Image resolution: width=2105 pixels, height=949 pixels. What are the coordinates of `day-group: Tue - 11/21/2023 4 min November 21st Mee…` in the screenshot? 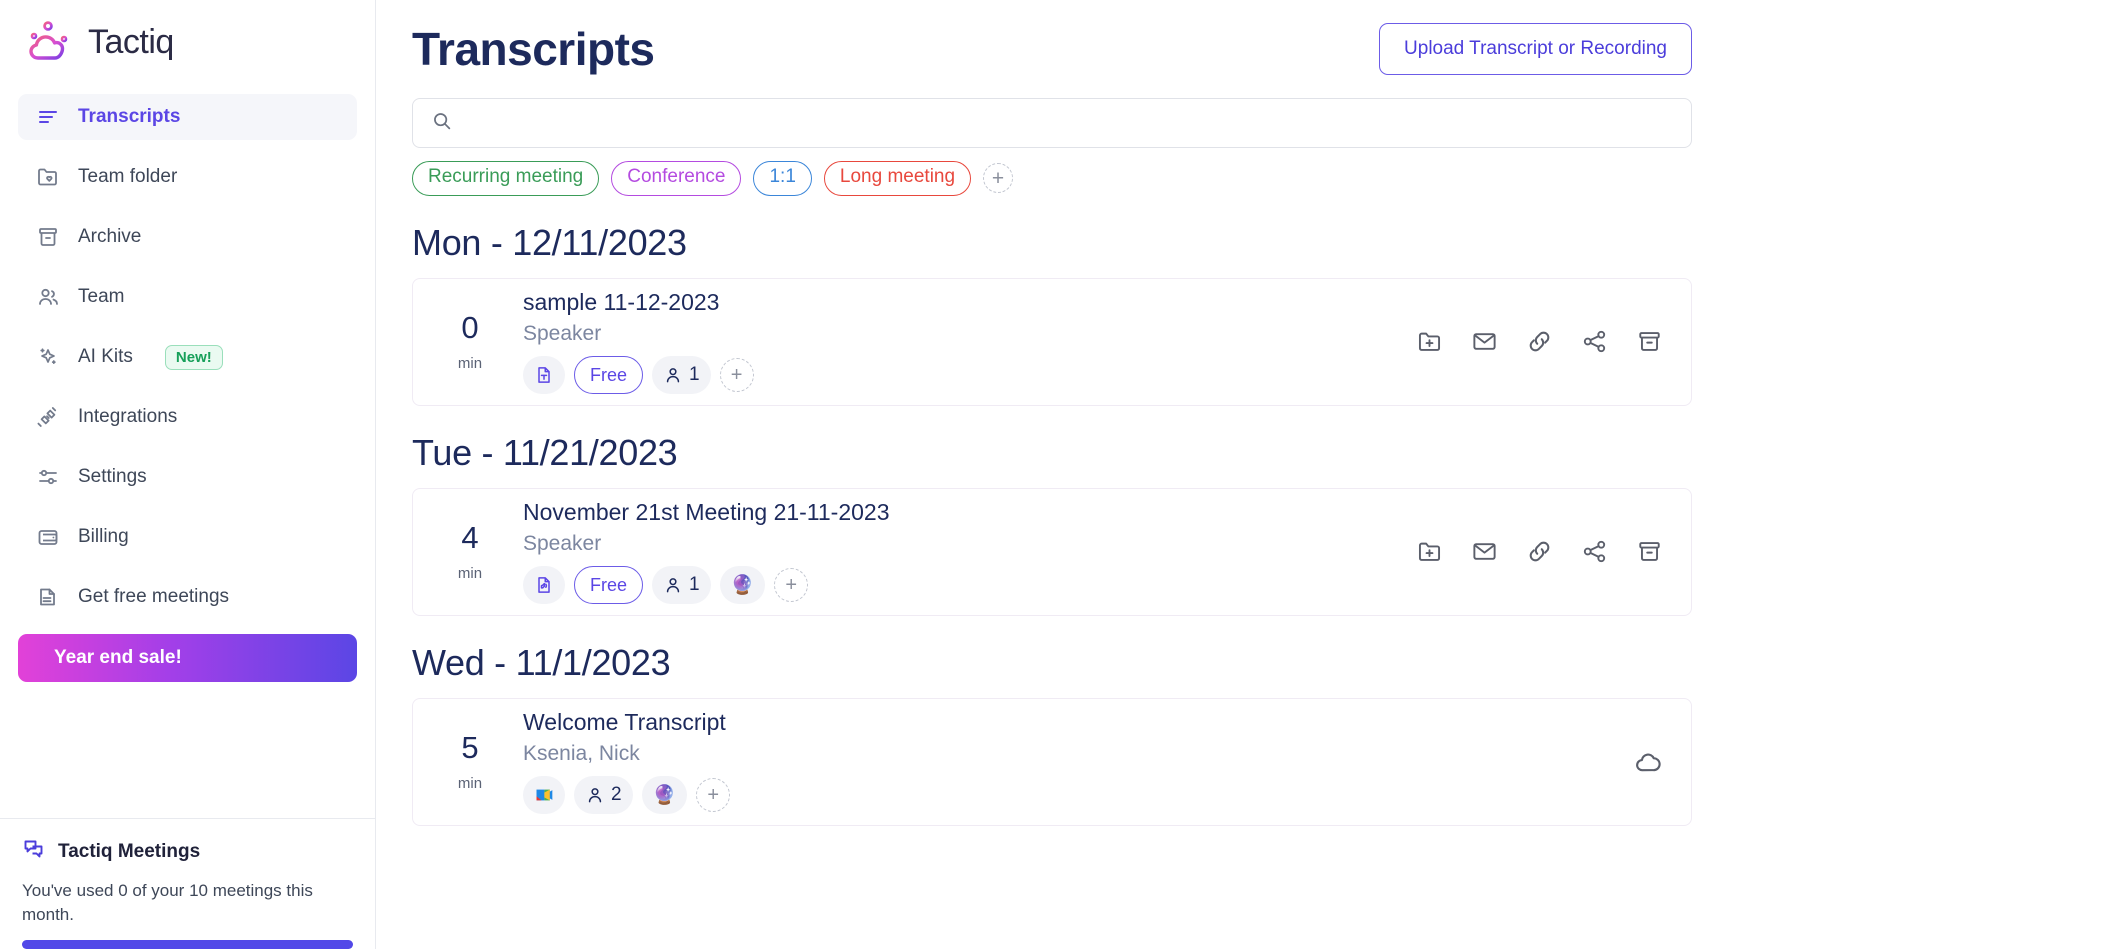 It's located at (1052, 524).